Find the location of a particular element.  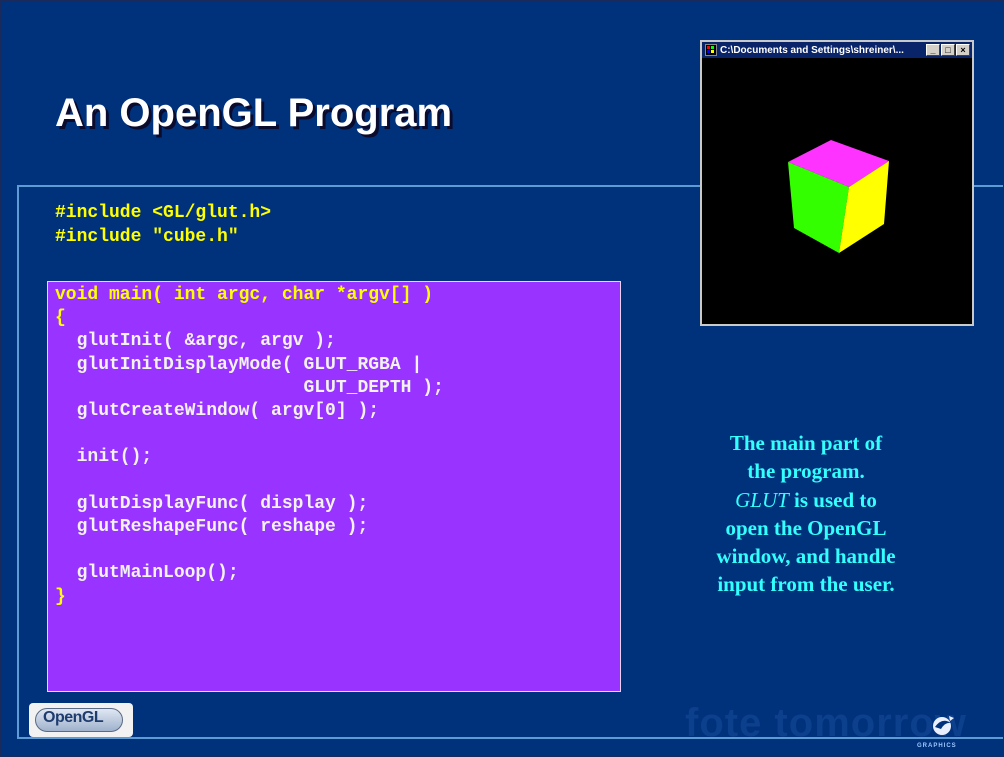

minimize-icon: _ is located at coordinates (933, 50).